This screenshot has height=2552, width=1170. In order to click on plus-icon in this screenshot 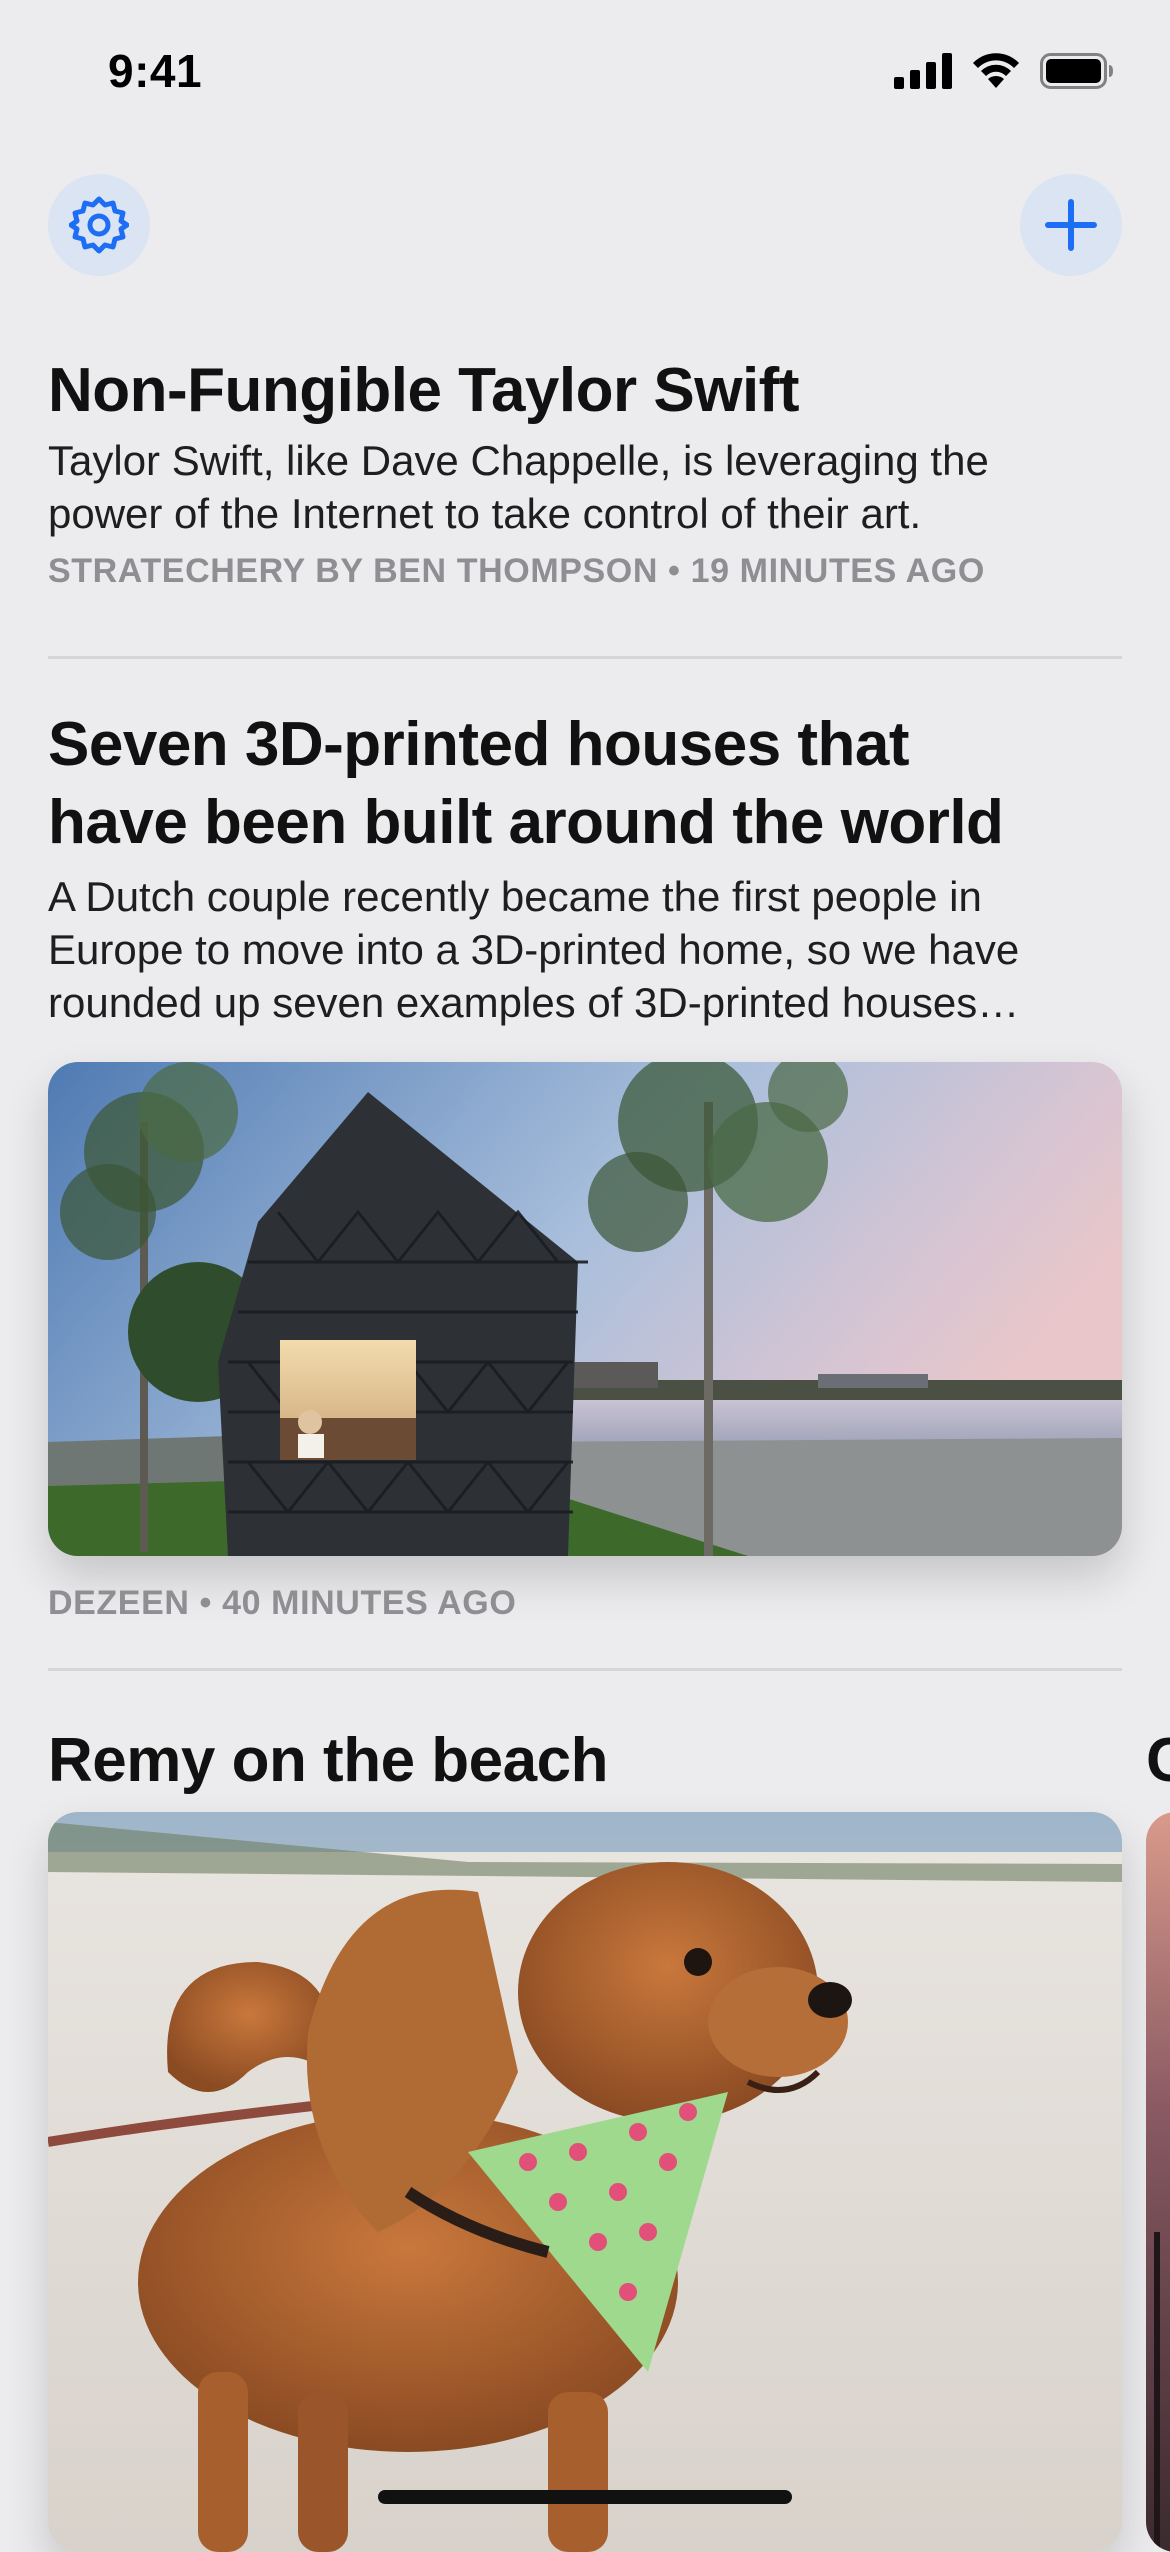, I will do `click(1071, 225)`.